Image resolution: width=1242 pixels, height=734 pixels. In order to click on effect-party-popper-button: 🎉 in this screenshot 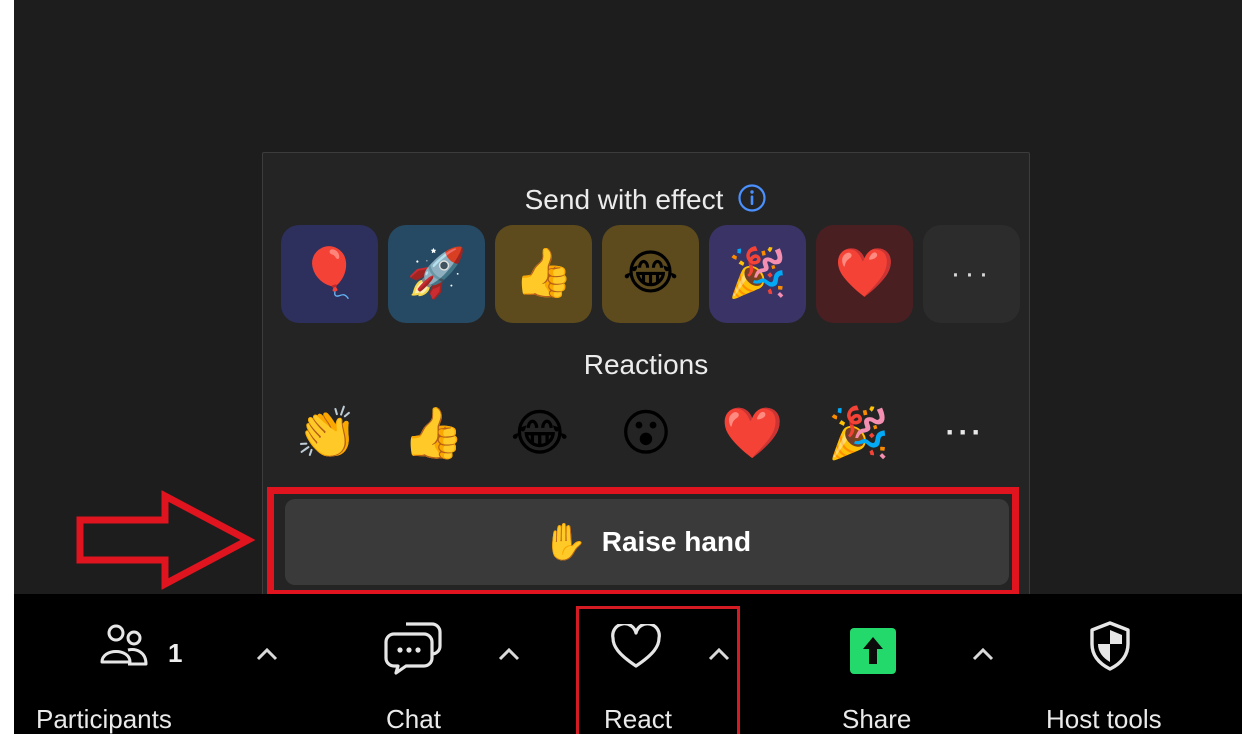, I will do `click(757, 274)`.